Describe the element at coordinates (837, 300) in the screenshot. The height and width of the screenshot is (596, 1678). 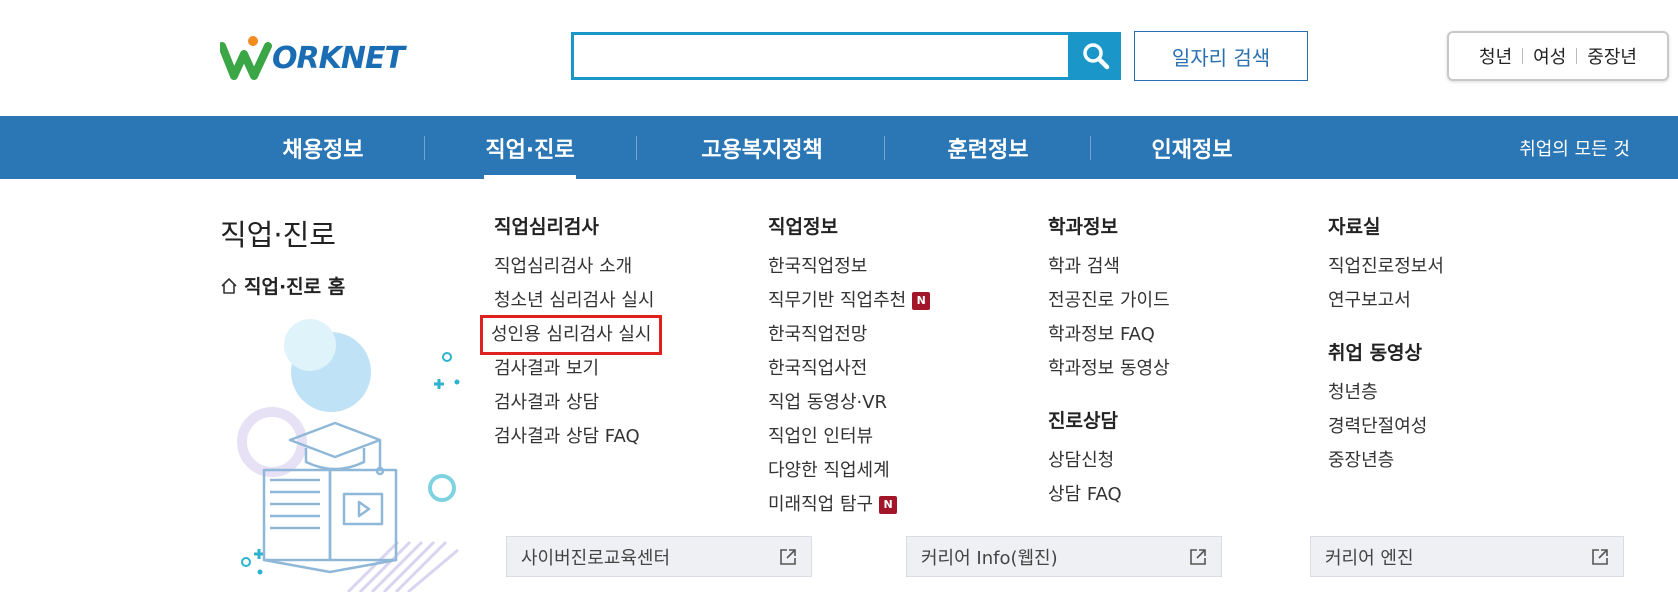
I see `duty-recommend-label: 직무기반 직업추천` at that location.